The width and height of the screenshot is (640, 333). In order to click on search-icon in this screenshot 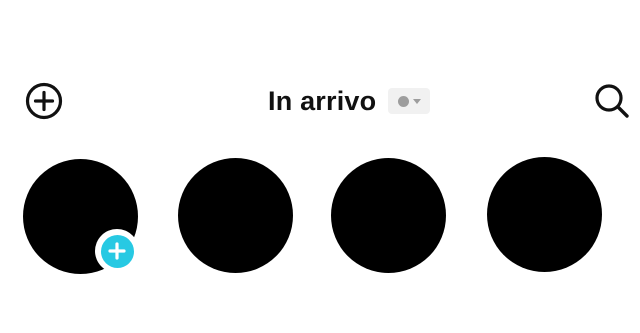, I will do `click(612, 101)`.